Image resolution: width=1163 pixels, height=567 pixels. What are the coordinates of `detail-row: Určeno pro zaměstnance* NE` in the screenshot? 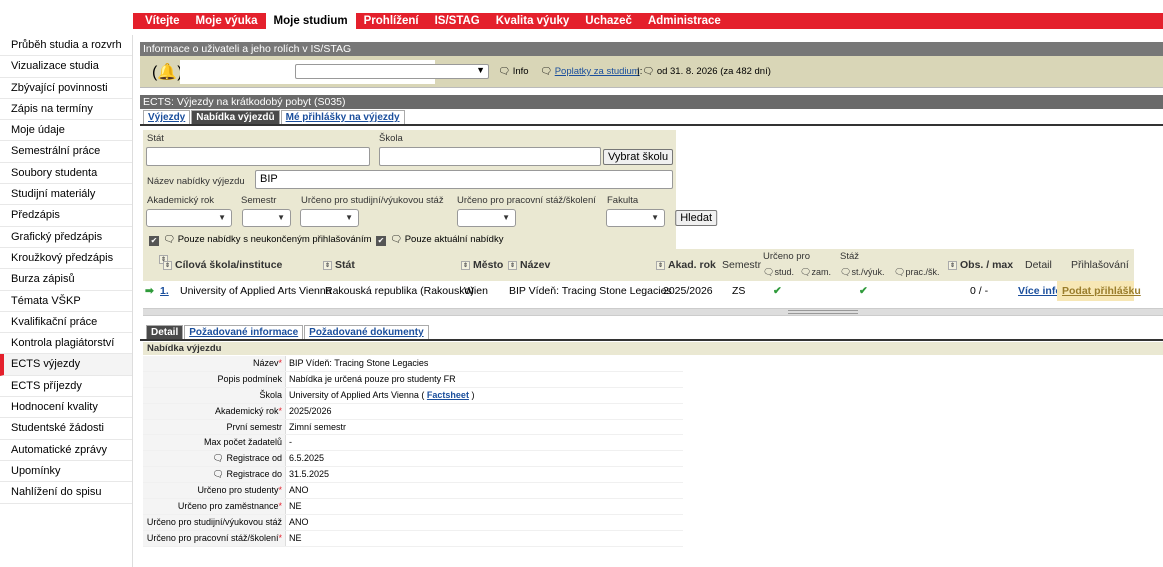 It's located at (413, 507).